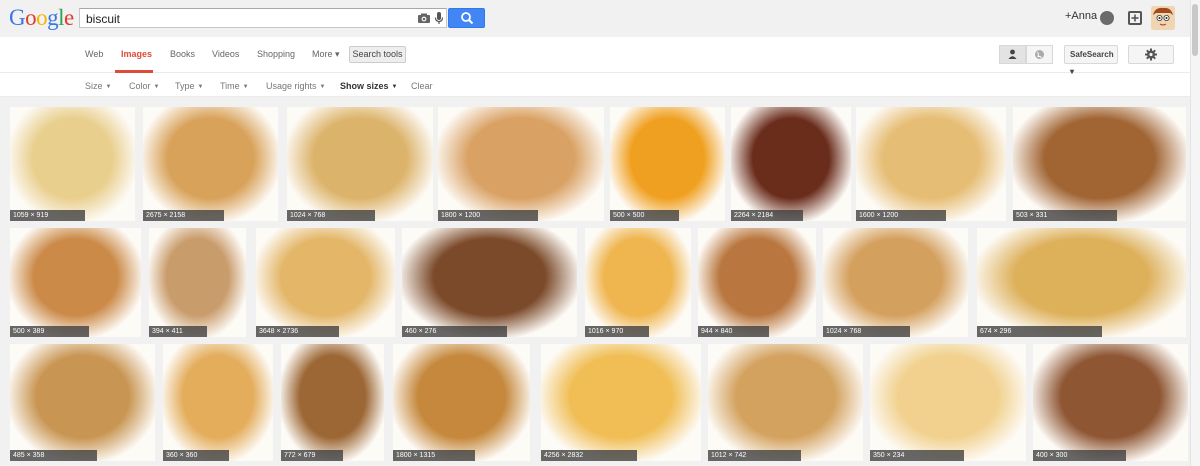  I want to click on image-result: 2675 × 2158, so click(210, 164).